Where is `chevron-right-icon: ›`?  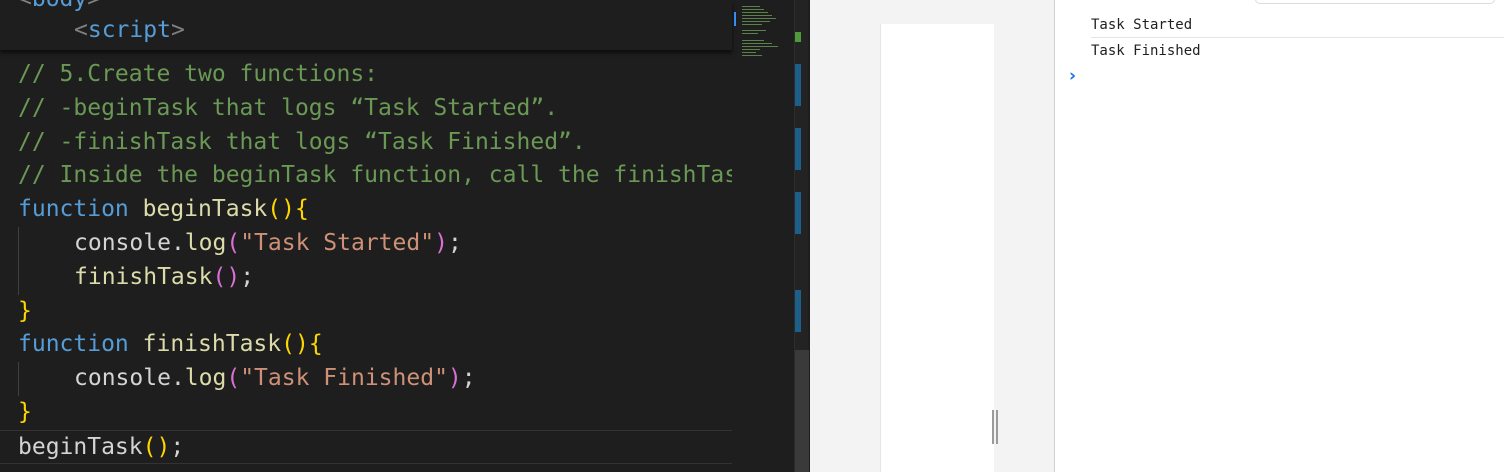 chevron-right-icon: › is located at coordinates (1072, 76).